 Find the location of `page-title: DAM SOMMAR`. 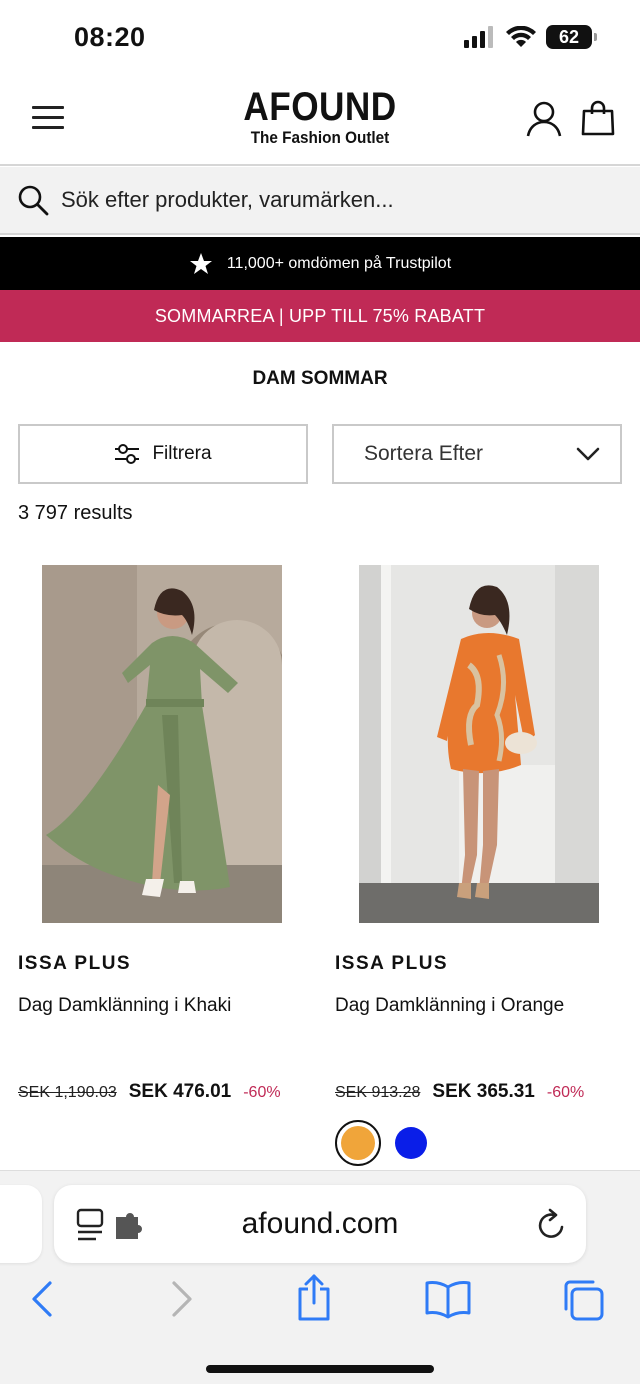

page-title: DAM SOMMAR is located at coordinates (320, 378).